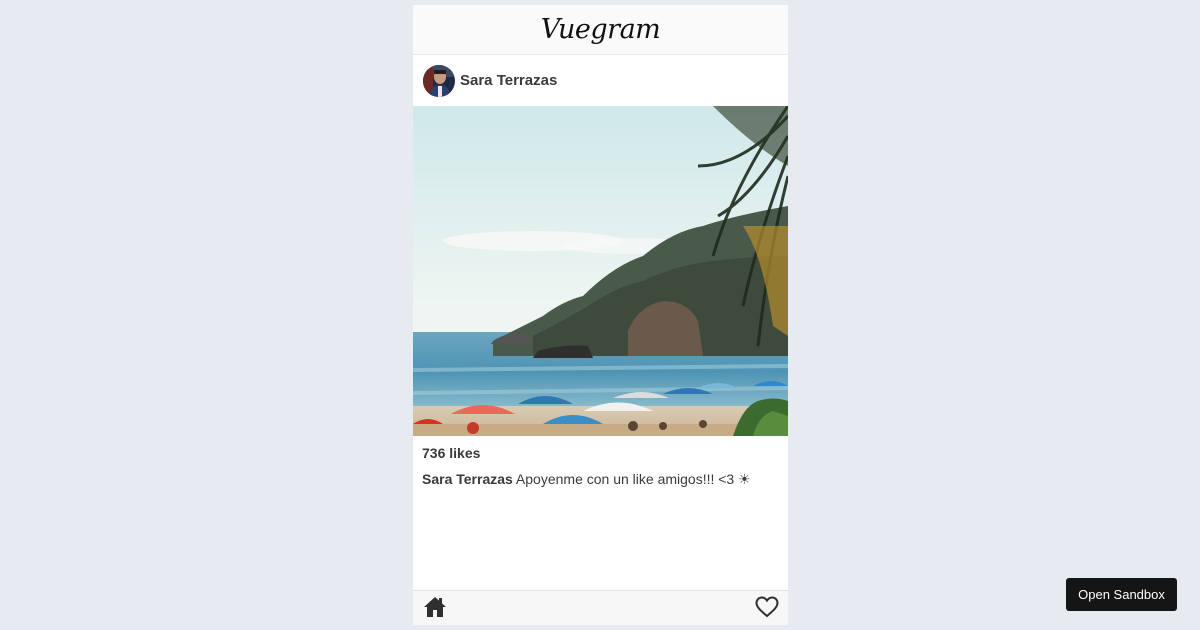 The height and width of the screenshot is (630, 1200). What do you see at coordinates (600, 448) in the screenshot?
I see `likes-count: 736 likes` at bounding box center [600, 448].